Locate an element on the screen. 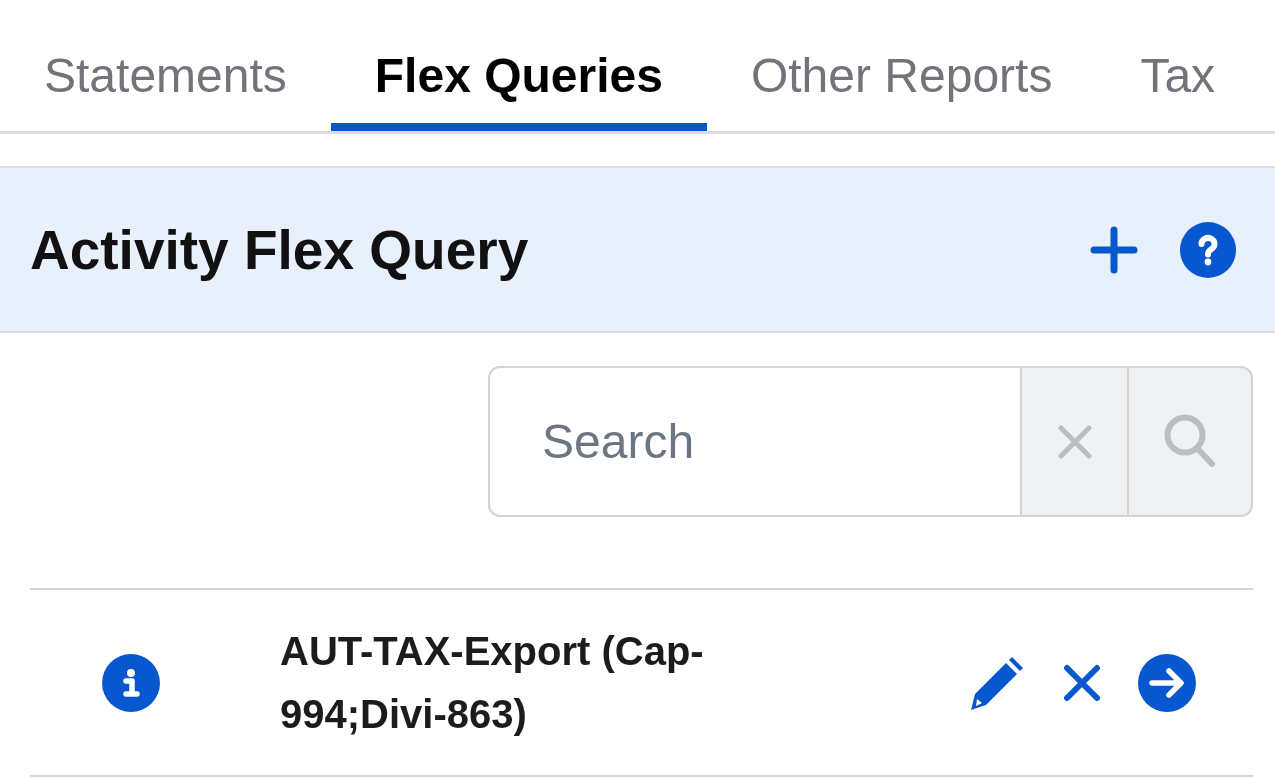  tab: Flex Queries is located at coordinates (518, 65).